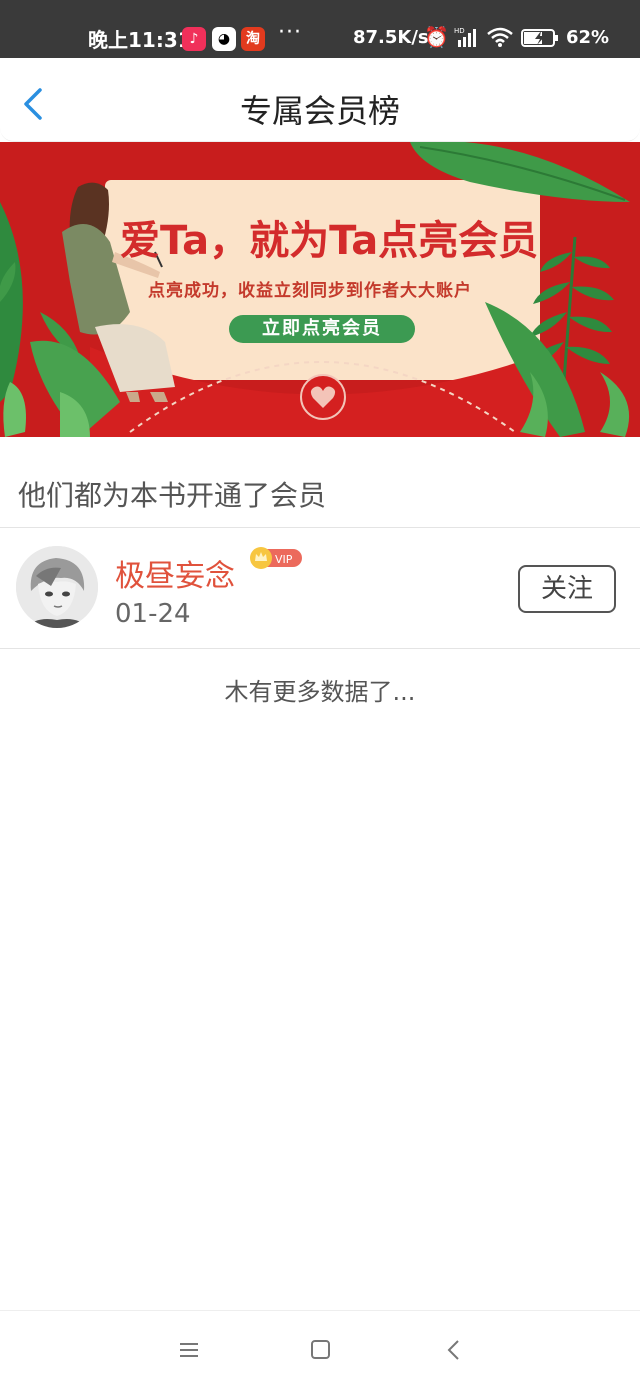 This screenshot has height=1387, width=640. Describe the element at coordinates (290, 32) in the screenshot. I see `more-notifications-icon: ···` at that location.